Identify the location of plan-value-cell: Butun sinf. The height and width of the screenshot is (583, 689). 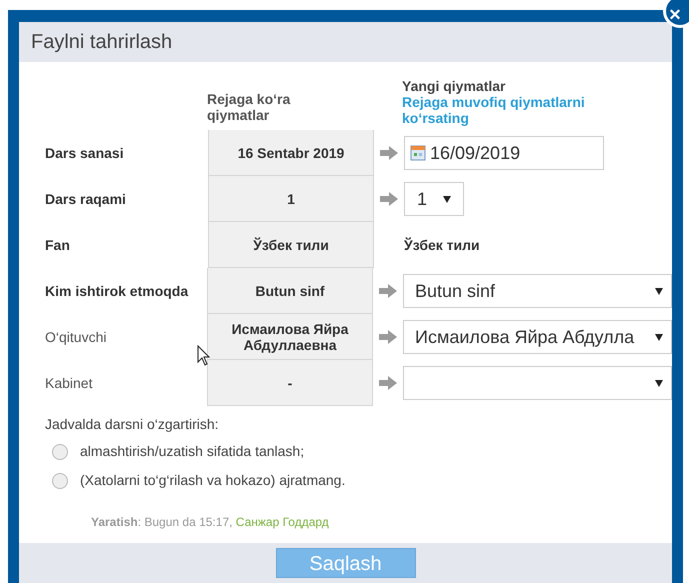
(290, 291).